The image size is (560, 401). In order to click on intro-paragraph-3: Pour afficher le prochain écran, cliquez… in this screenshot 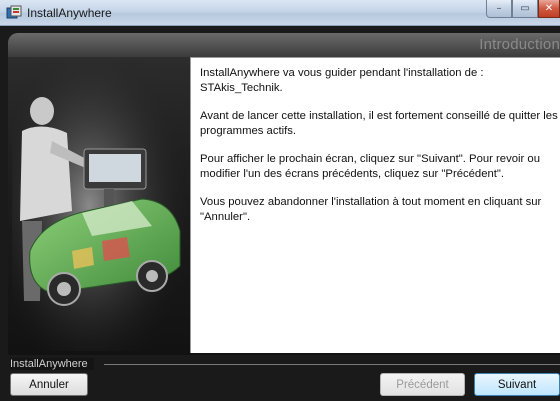, I will do `click(370, 166)`.